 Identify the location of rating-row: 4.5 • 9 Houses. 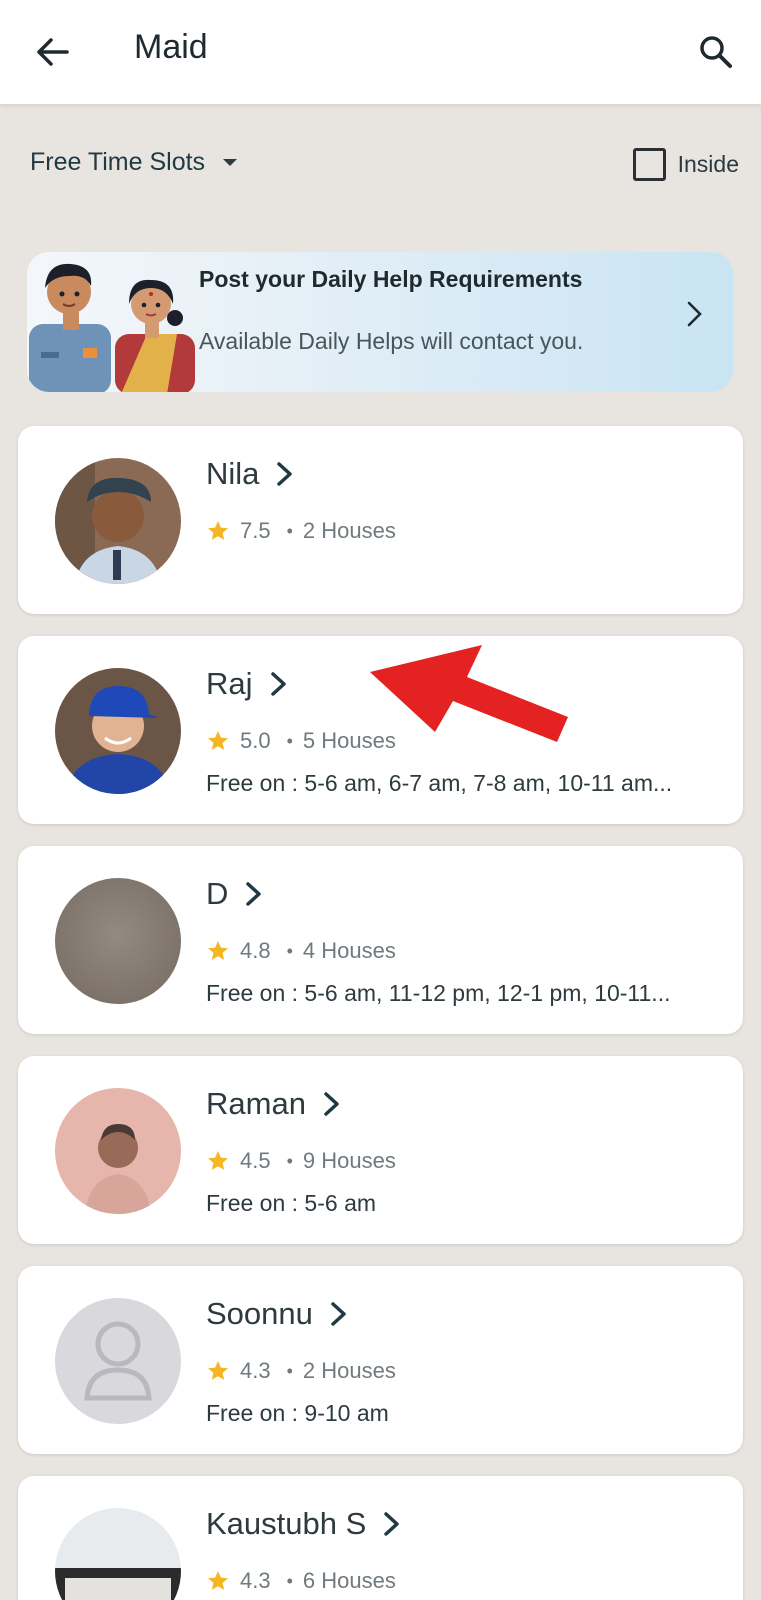
(301, 1161).